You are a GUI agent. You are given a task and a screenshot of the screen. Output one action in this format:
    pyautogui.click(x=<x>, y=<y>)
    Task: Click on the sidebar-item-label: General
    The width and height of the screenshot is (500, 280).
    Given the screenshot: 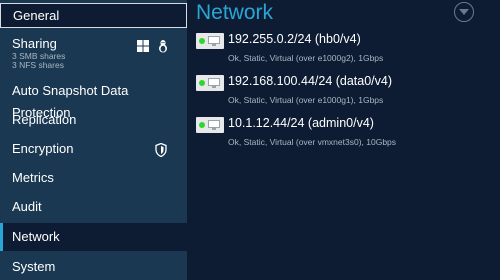 What is the action you would take?
    pyautogui.click(x=36, y=15)
    